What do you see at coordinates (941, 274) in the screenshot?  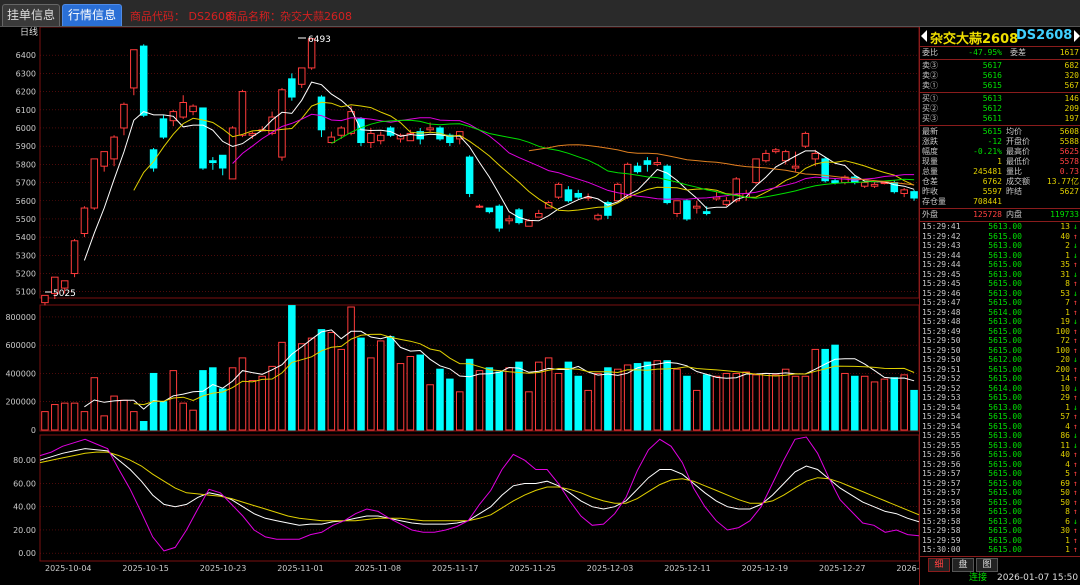 I see `tick-time: 15:29:45` at bounding box center [941, 274].